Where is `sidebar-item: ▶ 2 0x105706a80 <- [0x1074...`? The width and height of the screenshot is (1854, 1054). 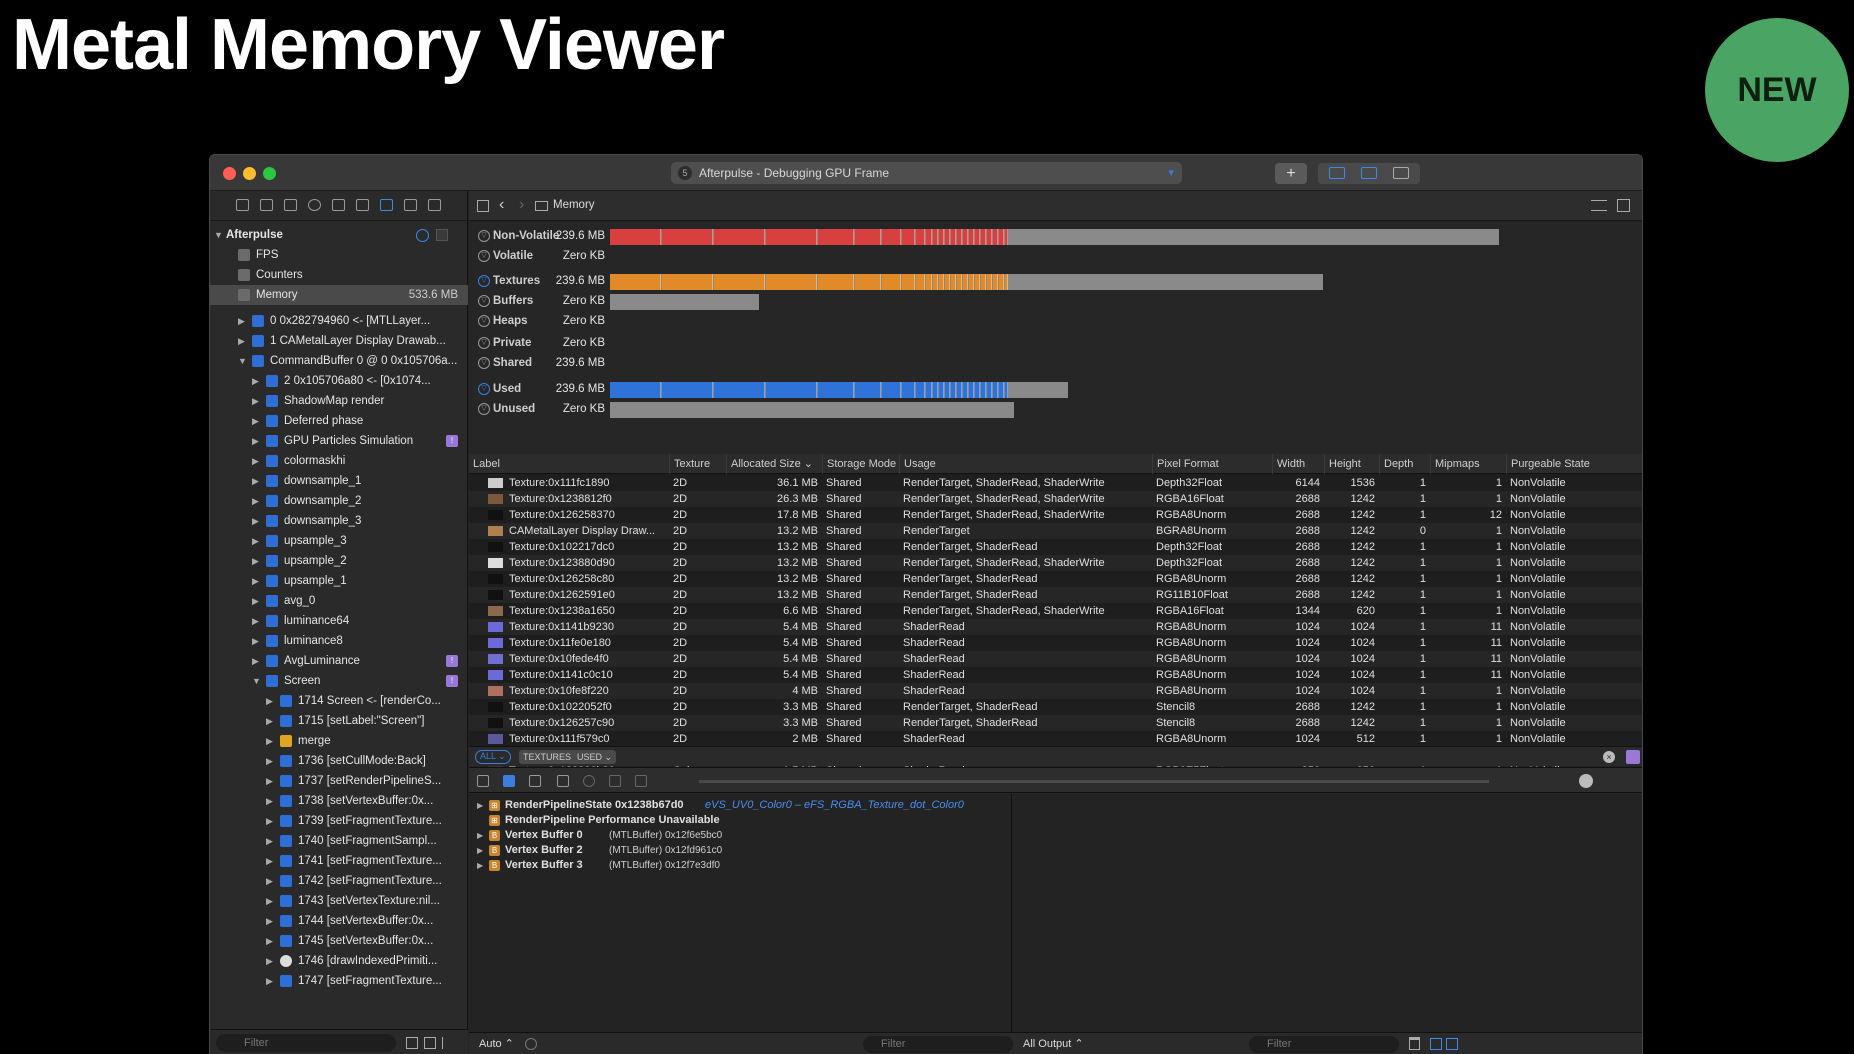 sidebar-item: ▶ 2 0x105706a80 <- [0x1074... is located at coordinates (339, 381).